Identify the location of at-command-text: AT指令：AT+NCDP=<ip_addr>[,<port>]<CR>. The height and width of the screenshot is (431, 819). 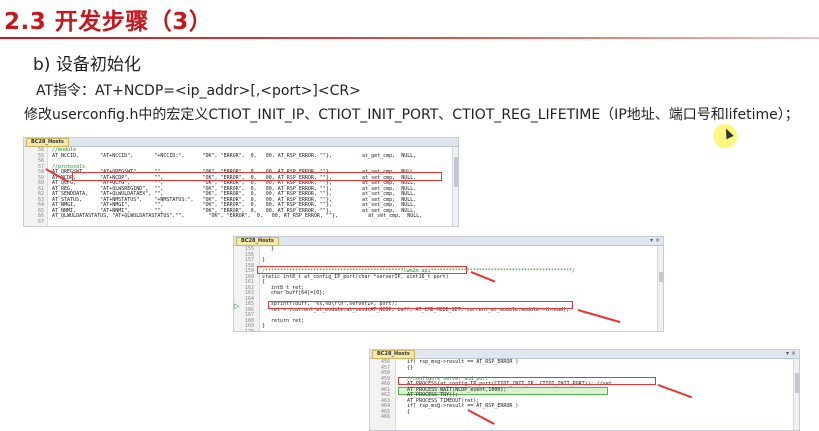
(198, 91).